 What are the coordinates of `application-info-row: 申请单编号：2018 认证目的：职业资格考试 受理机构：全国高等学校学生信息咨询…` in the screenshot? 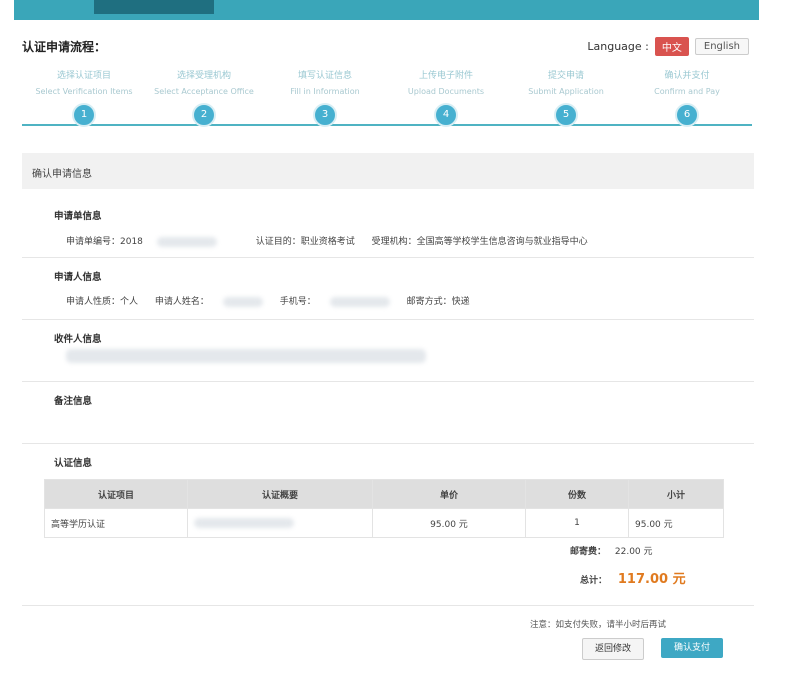 It's located at (334, 240).